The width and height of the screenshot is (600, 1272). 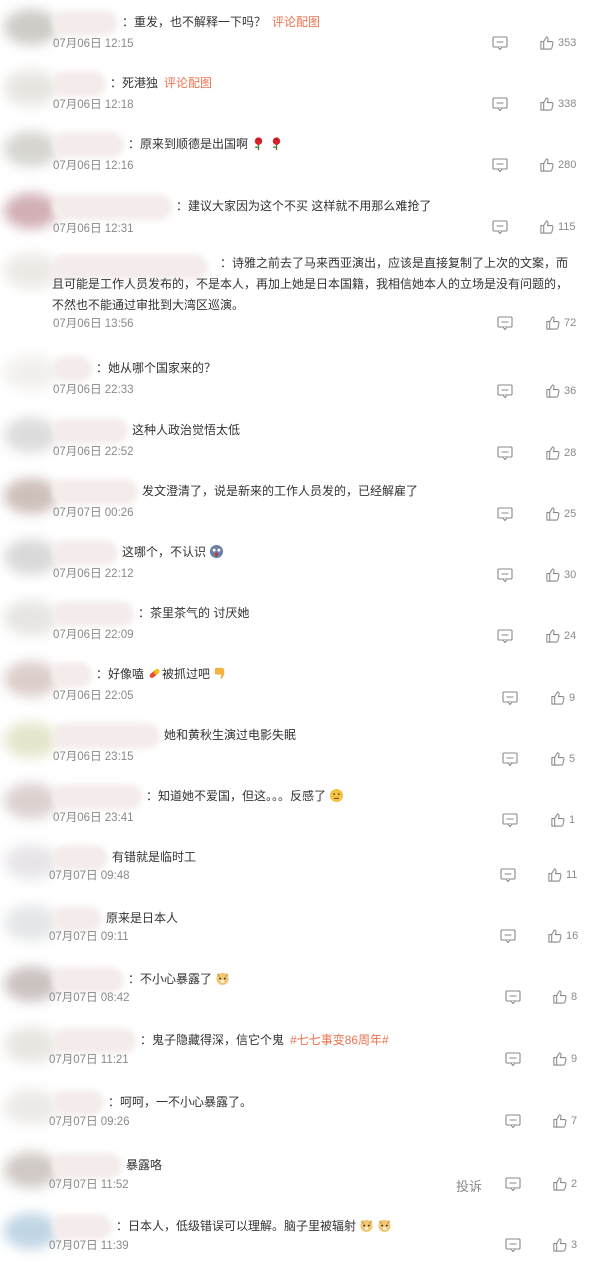 I want to click on comment-item: ：她从哪个国家来的？ 07月06日 22:33 36, so click(x=300, y=379).